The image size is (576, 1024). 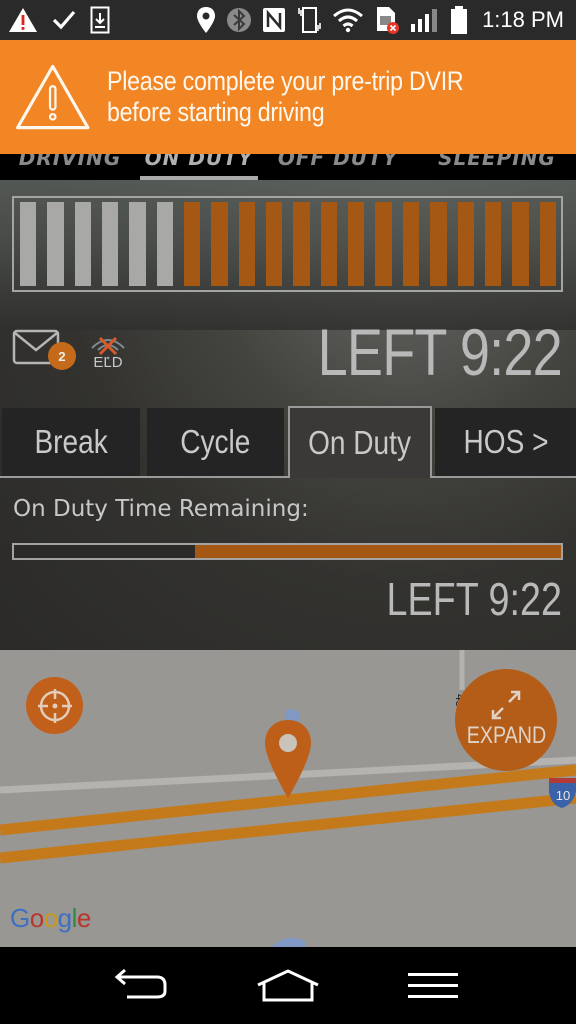 I want to click on duty-tab-sleeping: SLEEPING, so click(x=497, y=167).